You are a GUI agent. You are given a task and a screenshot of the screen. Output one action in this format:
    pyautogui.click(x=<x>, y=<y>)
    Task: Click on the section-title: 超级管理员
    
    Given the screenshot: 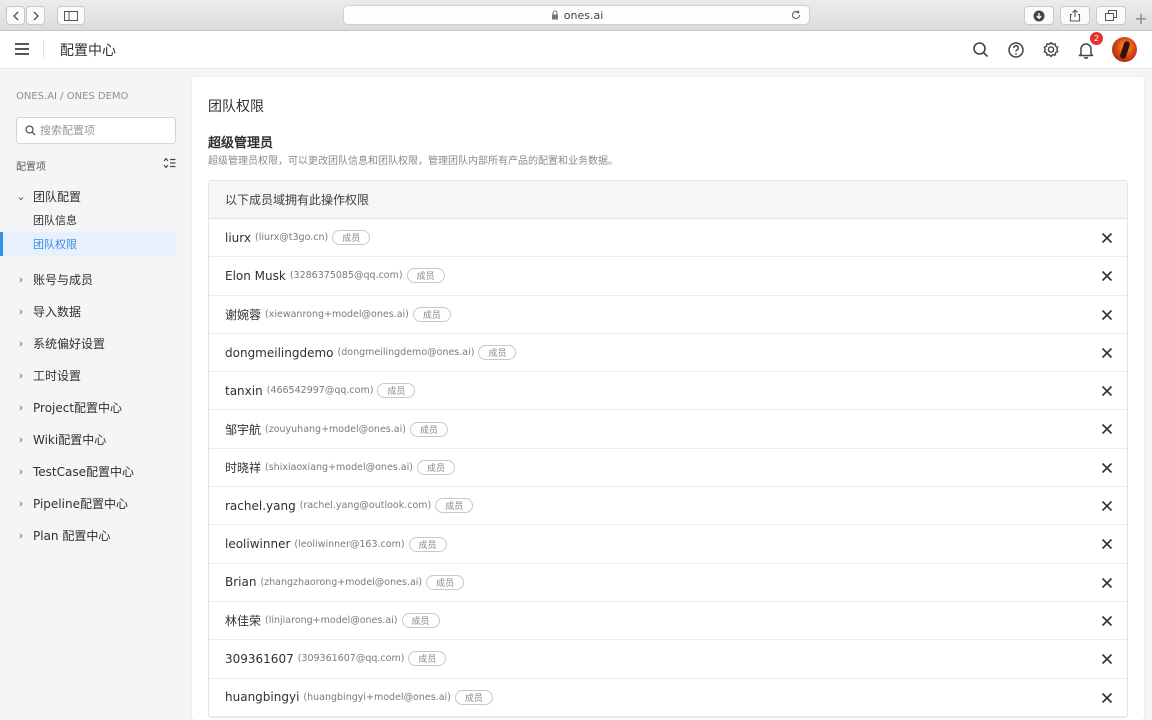 What is the action you would take?
    pyautogui.click(x=241, y=143)
    